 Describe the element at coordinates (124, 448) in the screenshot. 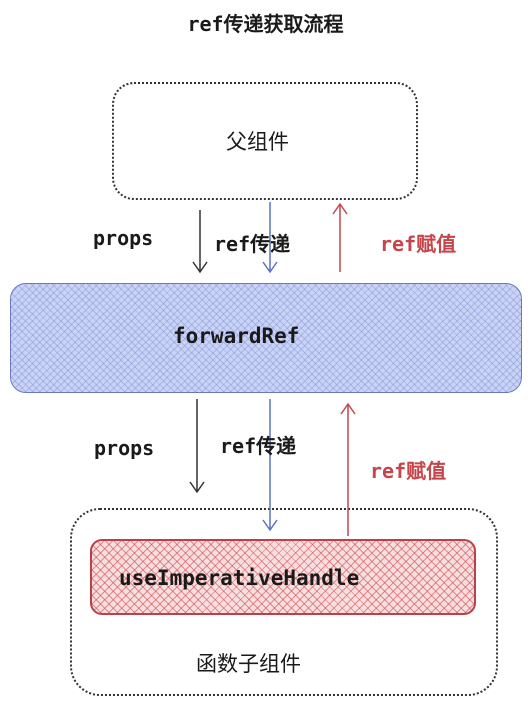

I see `lower-props-label: props` at that location.